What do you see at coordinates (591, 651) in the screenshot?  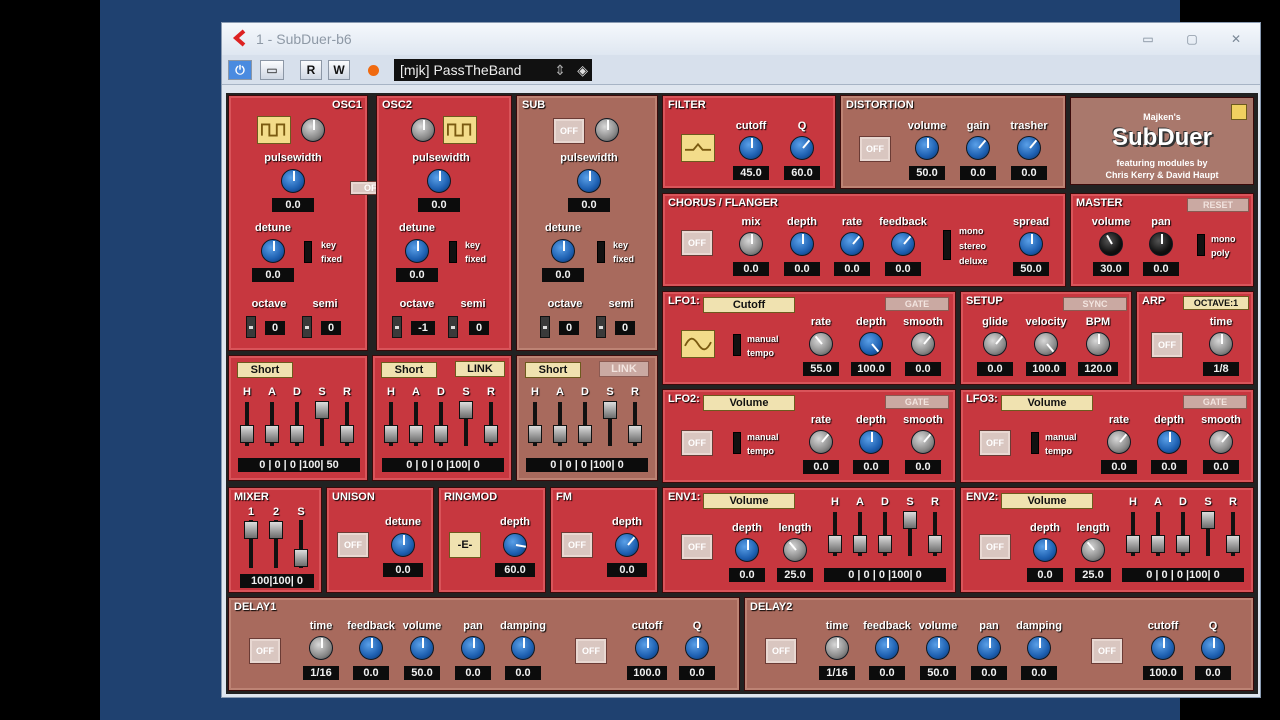 I see `delay1-filter-off-button: OFF` at bounding box center [591, 651].